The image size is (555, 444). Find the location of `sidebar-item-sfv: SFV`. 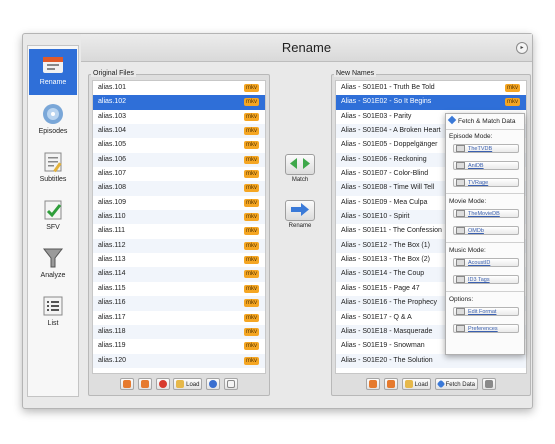

sidebar-item-sfv: SFV is located at coordinates (53, 212).